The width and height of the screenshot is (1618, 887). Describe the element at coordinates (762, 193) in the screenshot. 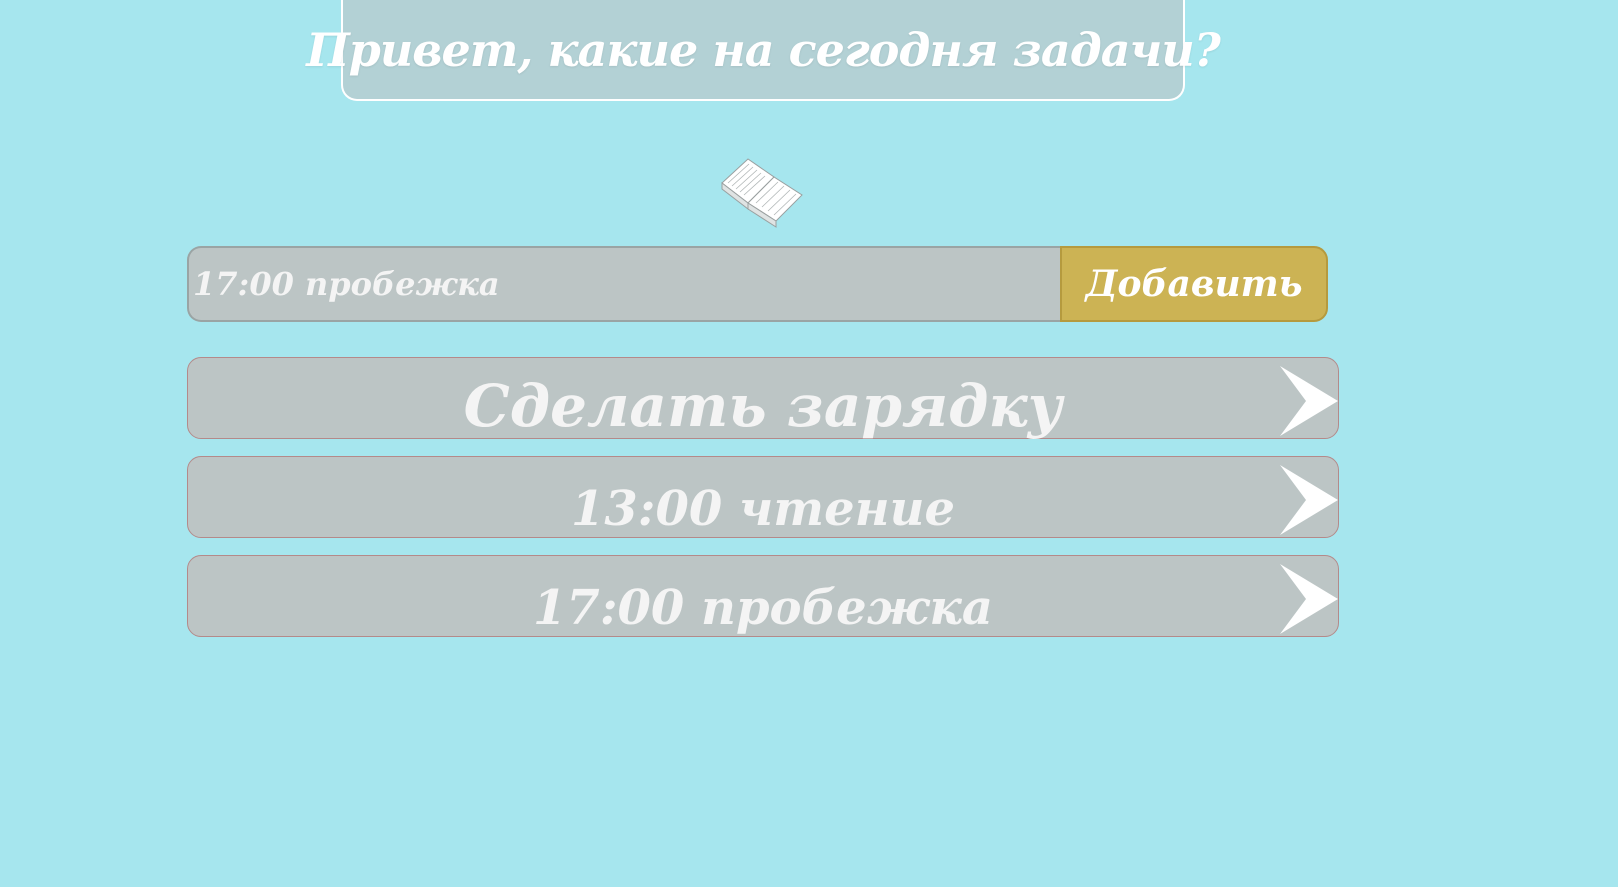

I see `open-book-icon` at that location.